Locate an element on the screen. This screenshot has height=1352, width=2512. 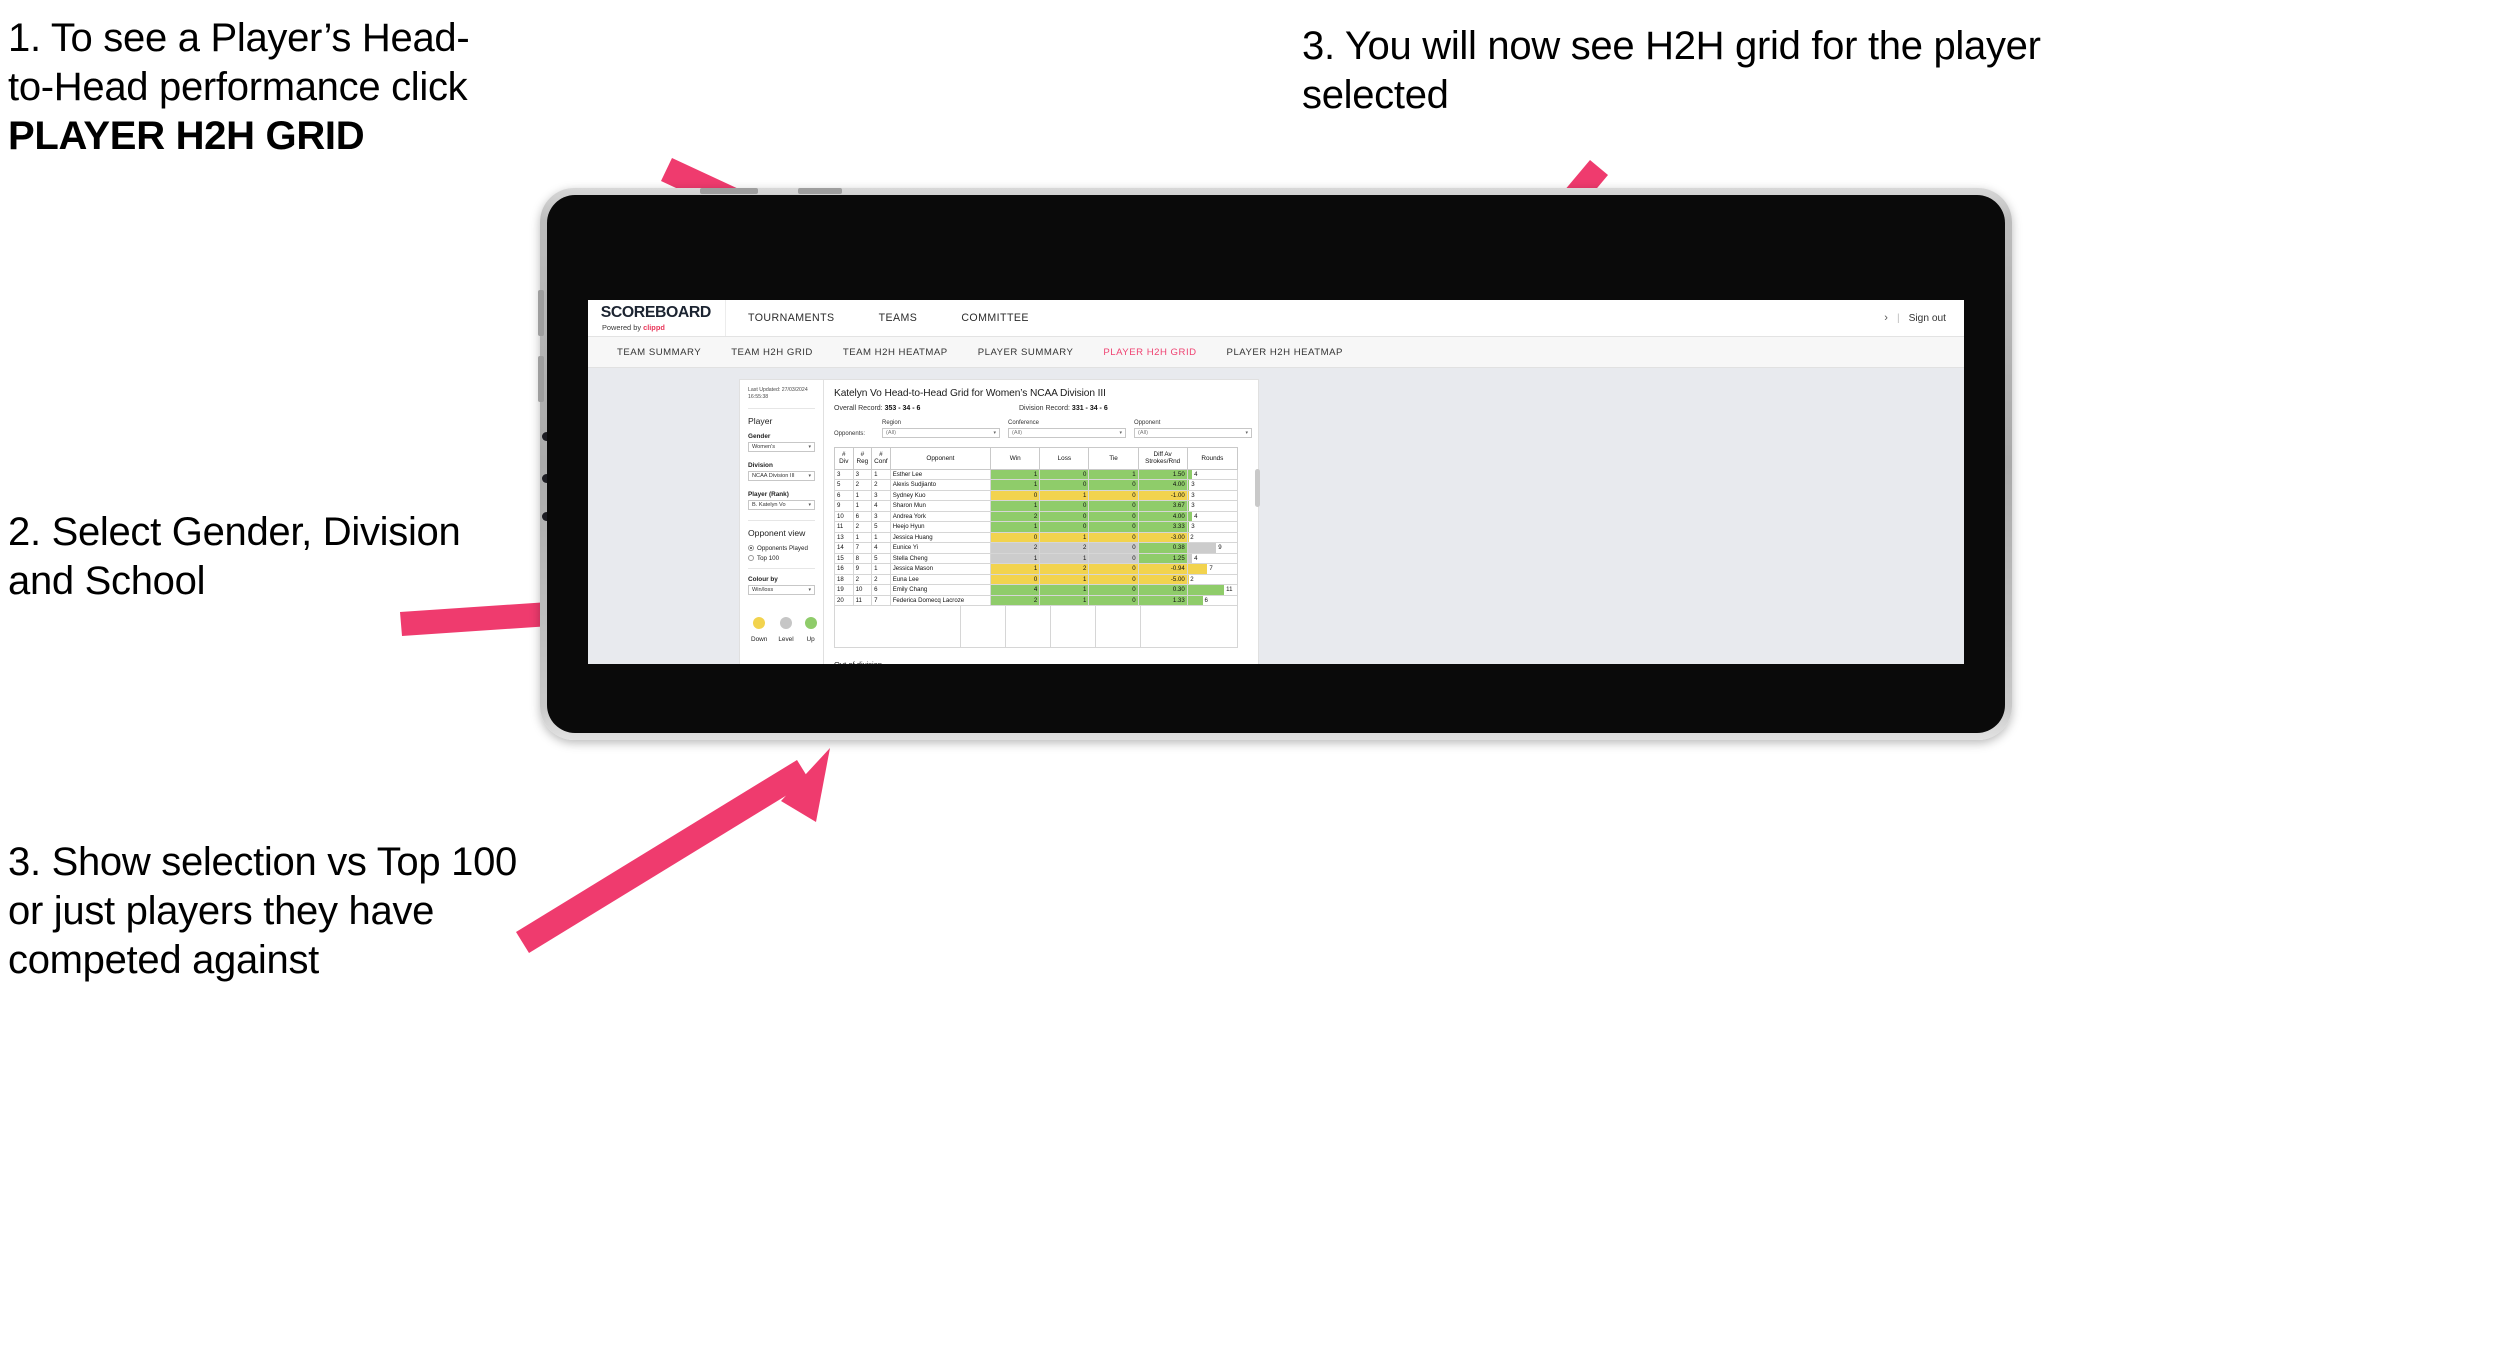
divider is located at coordinates (781, 408).